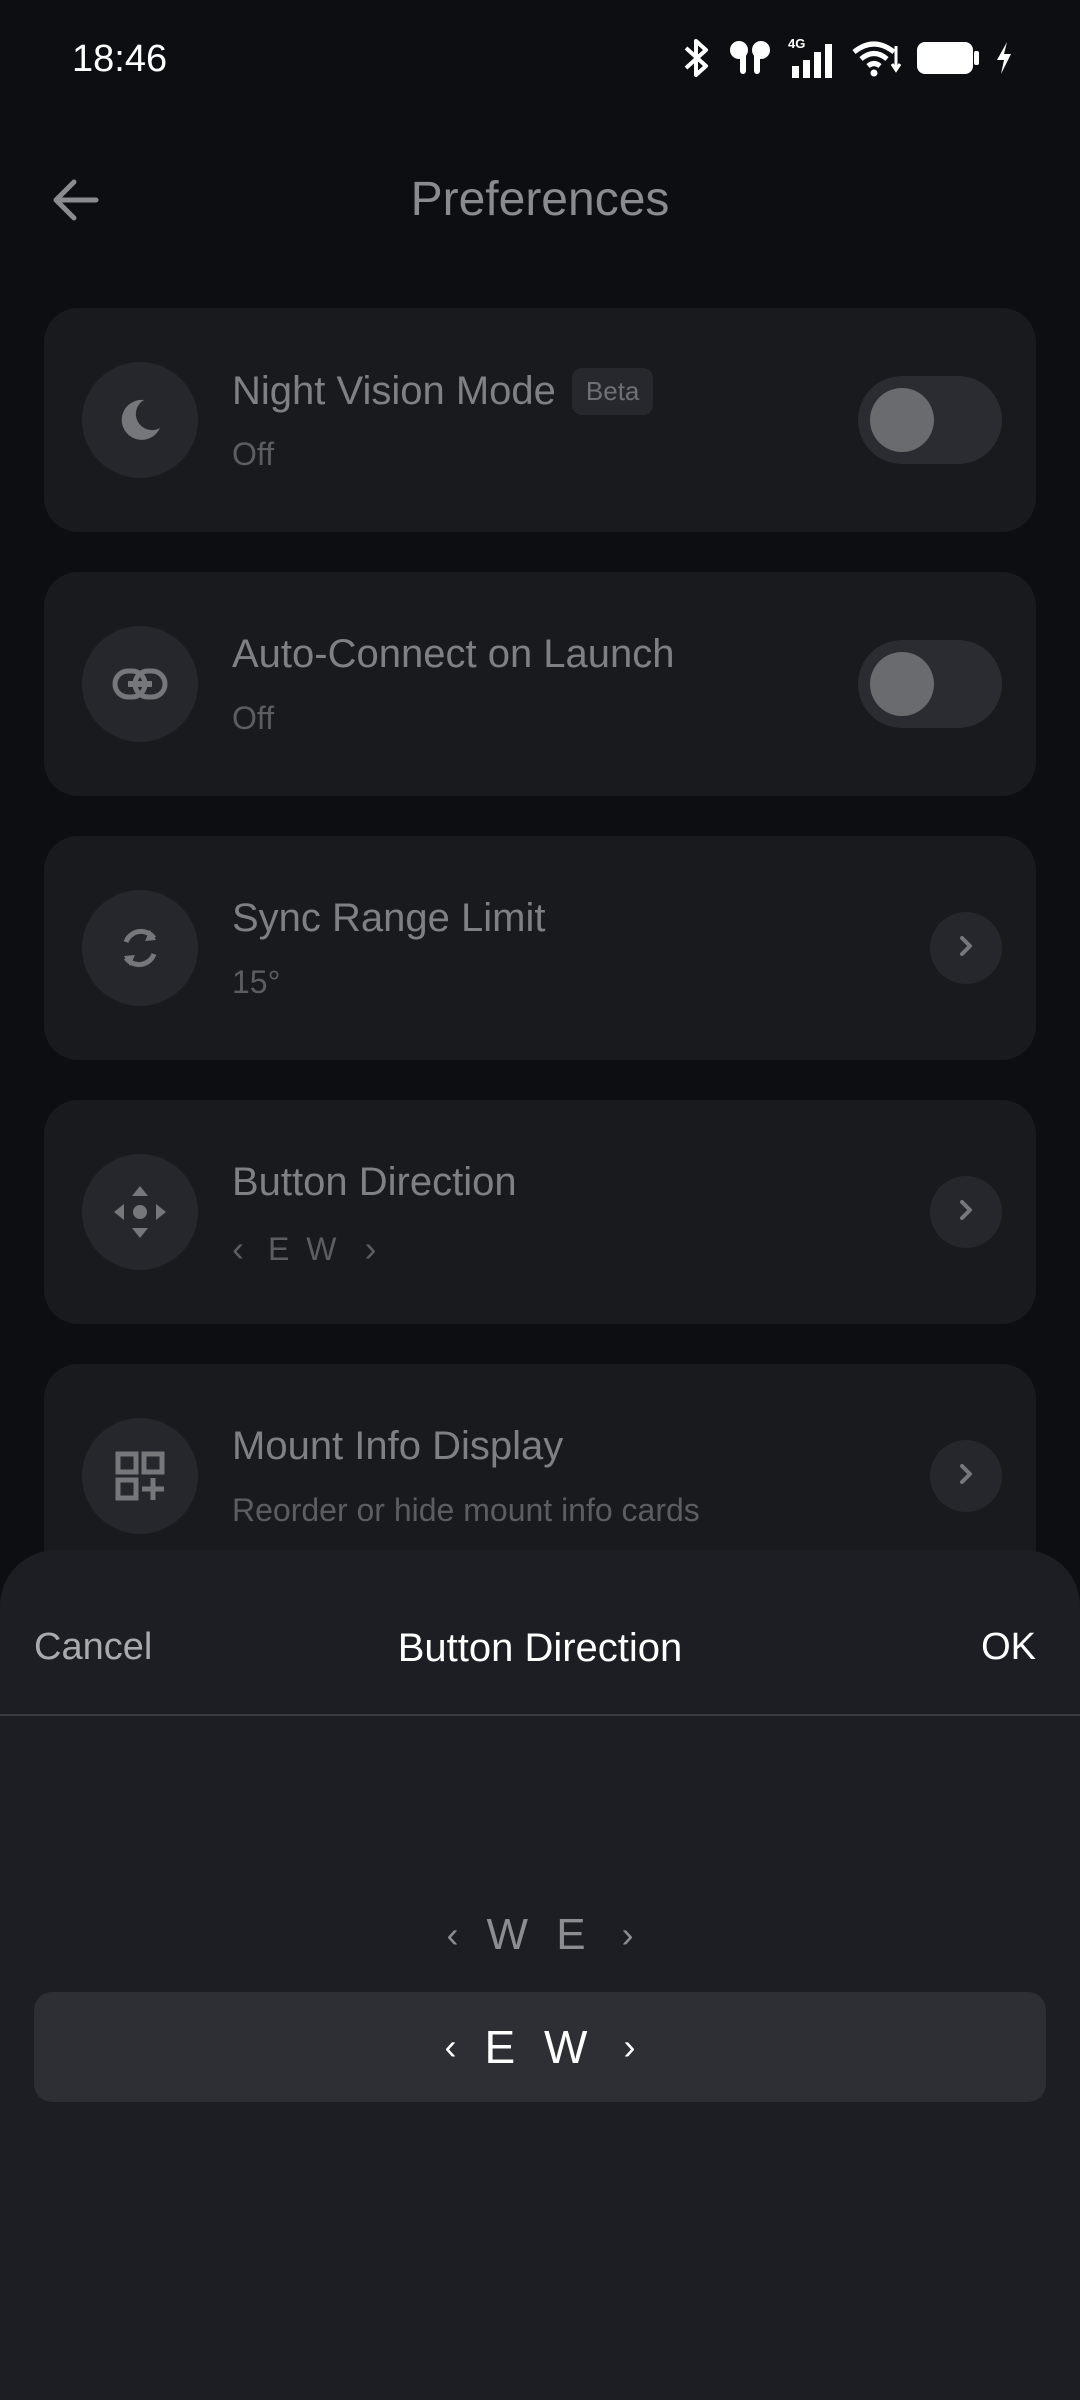 The image size is (1080, 2400). I want to click on sheet-title: Button Direction, so click(540, 1648).